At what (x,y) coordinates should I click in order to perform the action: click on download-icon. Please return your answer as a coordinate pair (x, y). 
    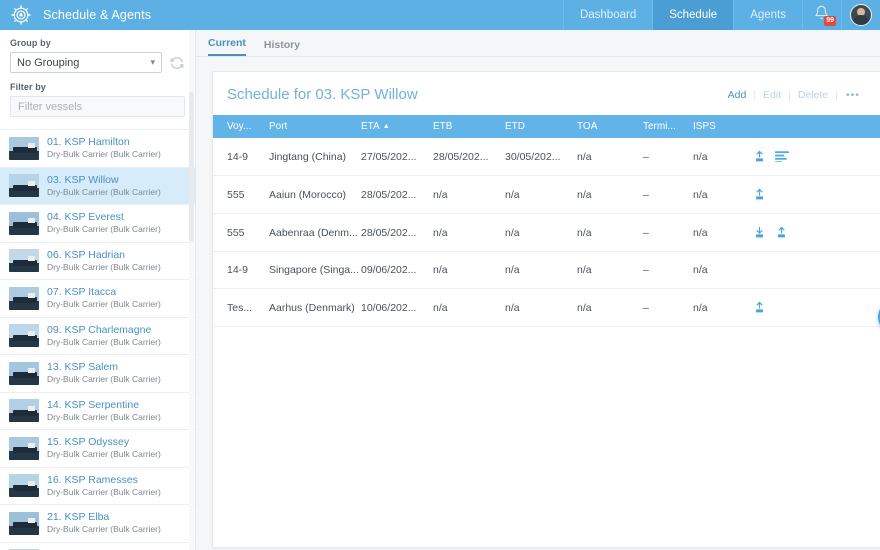
    Looking at the image, I should click on (759, 232).